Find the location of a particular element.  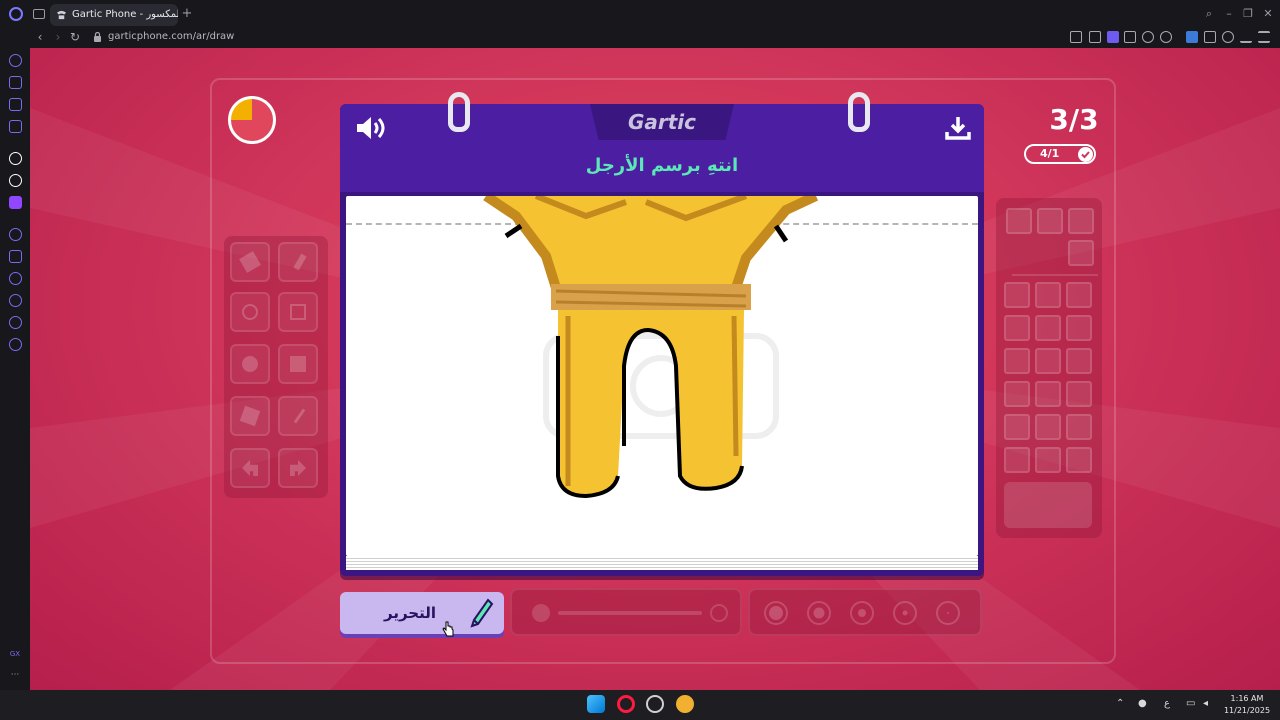

custom-color-swatch is located at coordinates (1048, 505).